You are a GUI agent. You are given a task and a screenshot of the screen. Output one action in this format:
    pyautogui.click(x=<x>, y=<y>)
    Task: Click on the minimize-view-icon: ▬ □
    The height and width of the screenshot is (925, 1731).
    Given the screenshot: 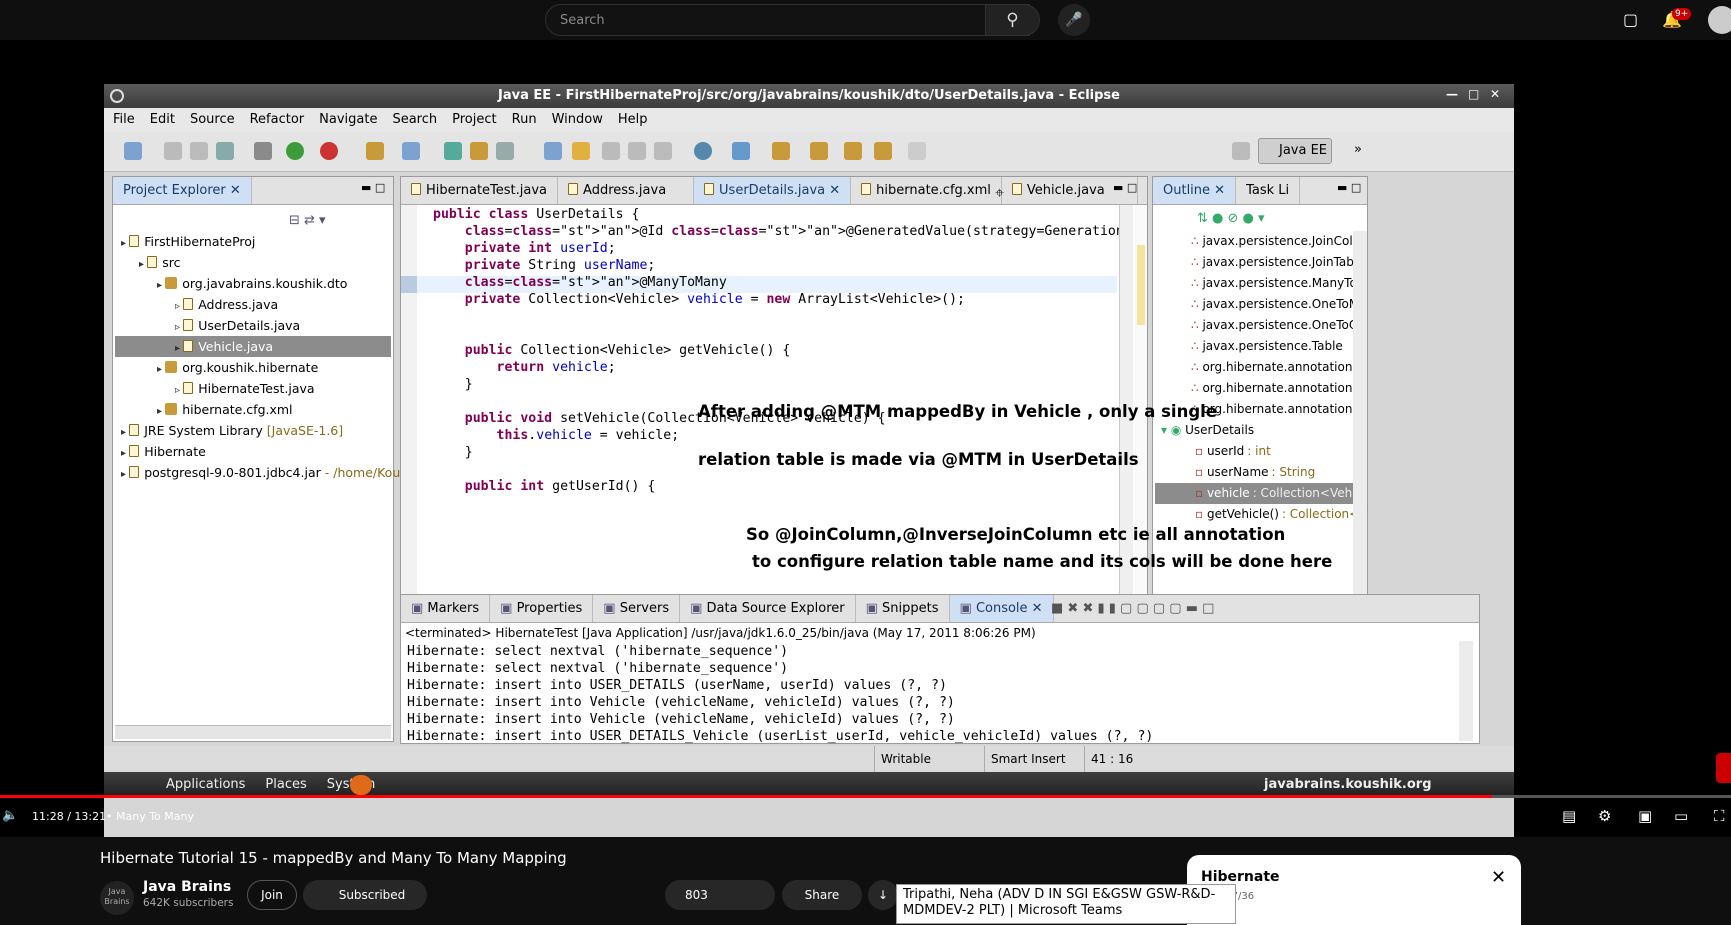 What is the action you would take?
    pyautogui.click(x=373, y=187)
    